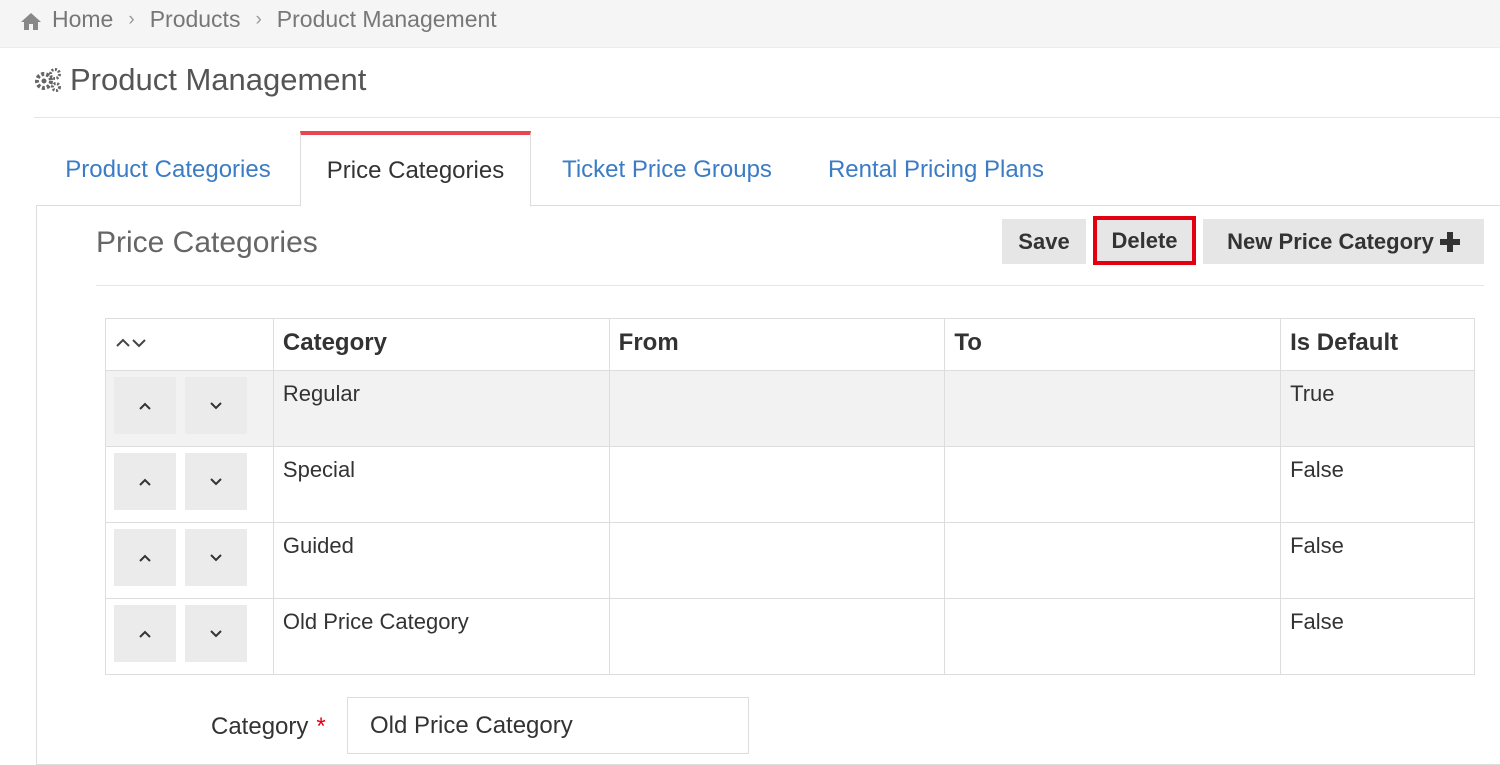 This screenshot has width=1500, height=765. What do you see at coordinates (1113, 344) in the screenshot?
I see `column-header-to: To` at bounding box center [1113, 344].